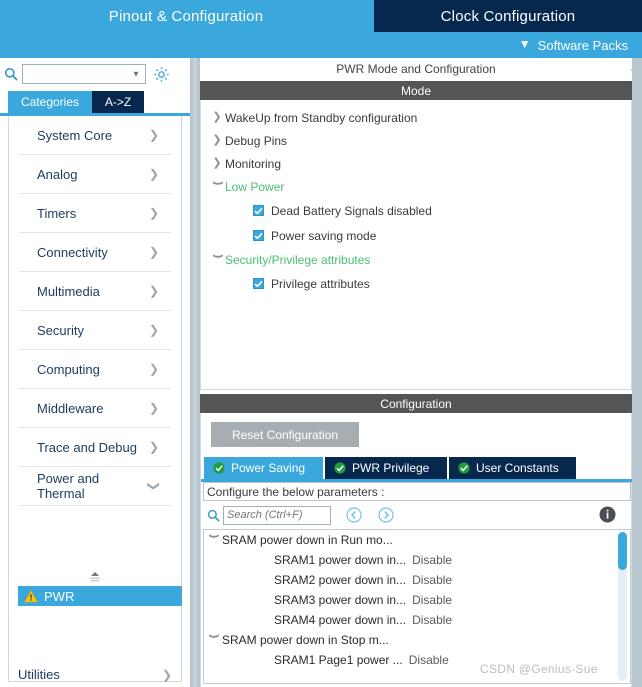  I want to click on sidebar-item-multimedia: Multimedia ❯, so click(95, 291).